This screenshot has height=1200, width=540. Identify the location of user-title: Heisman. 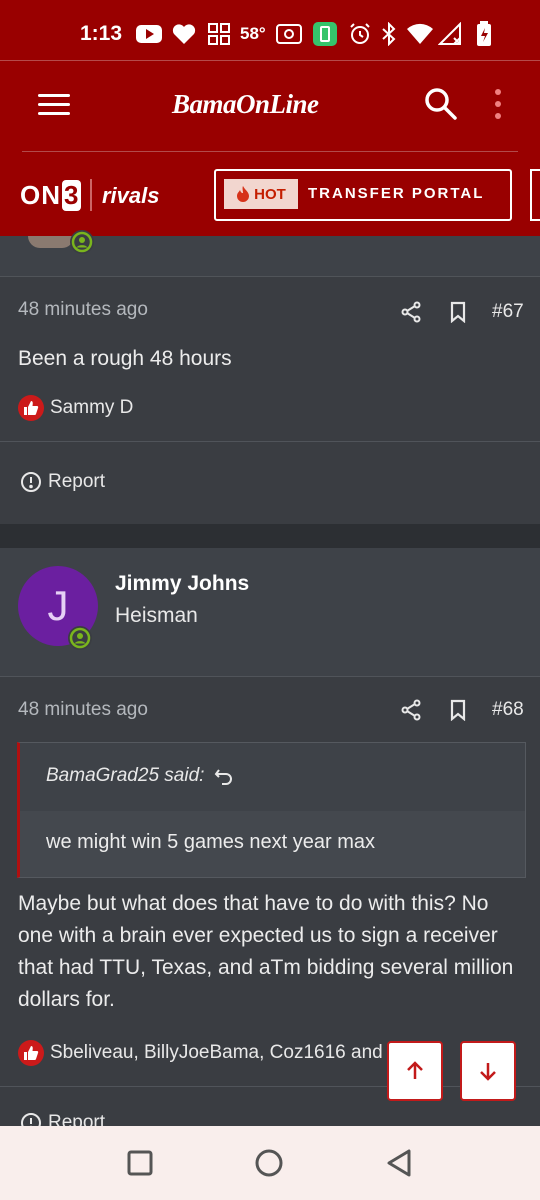
(156, 615).